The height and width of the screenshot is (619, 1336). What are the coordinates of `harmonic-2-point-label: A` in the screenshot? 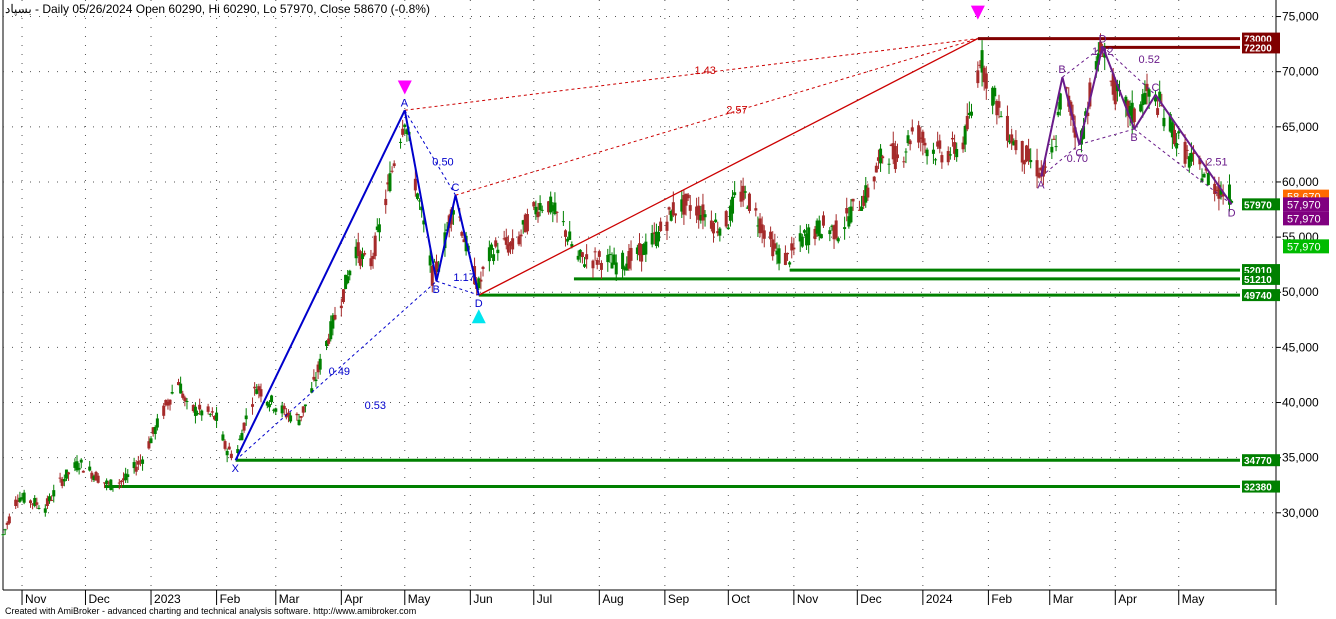 It's located at (1041, 185).